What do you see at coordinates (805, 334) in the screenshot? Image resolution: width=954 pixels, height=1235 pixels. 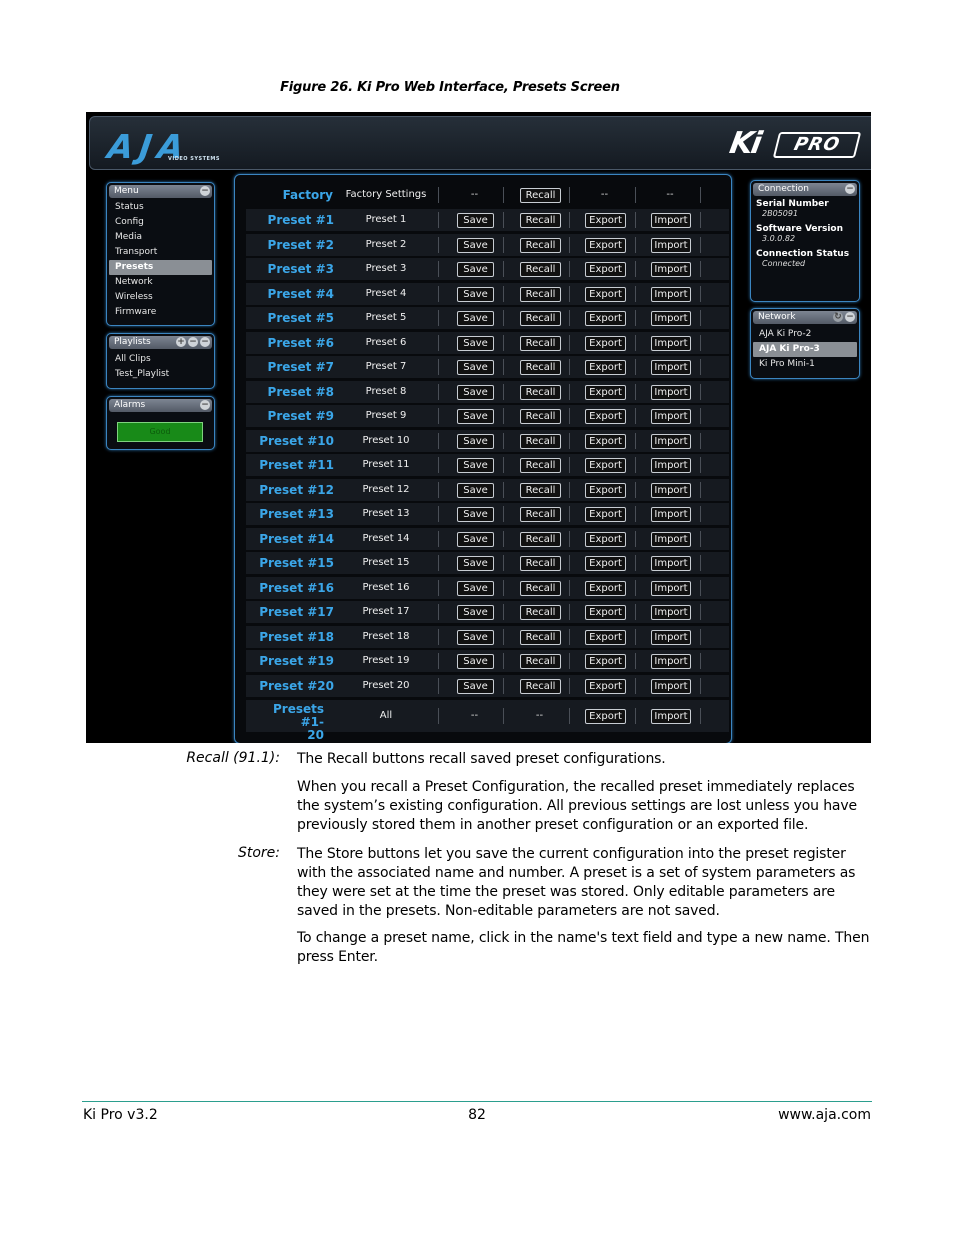 I see `network-device-item: AJA Ki Pro-2` at bounding box center [805, 334].